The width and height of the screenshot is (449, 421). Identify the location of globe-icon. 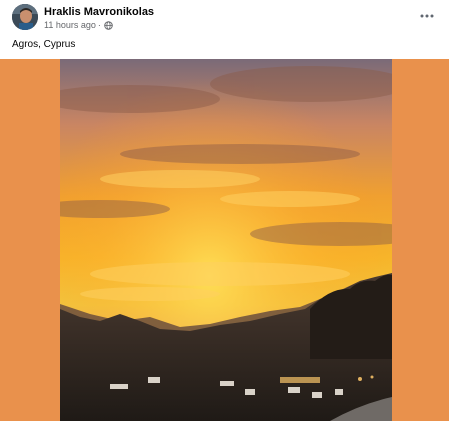
(108, 25).